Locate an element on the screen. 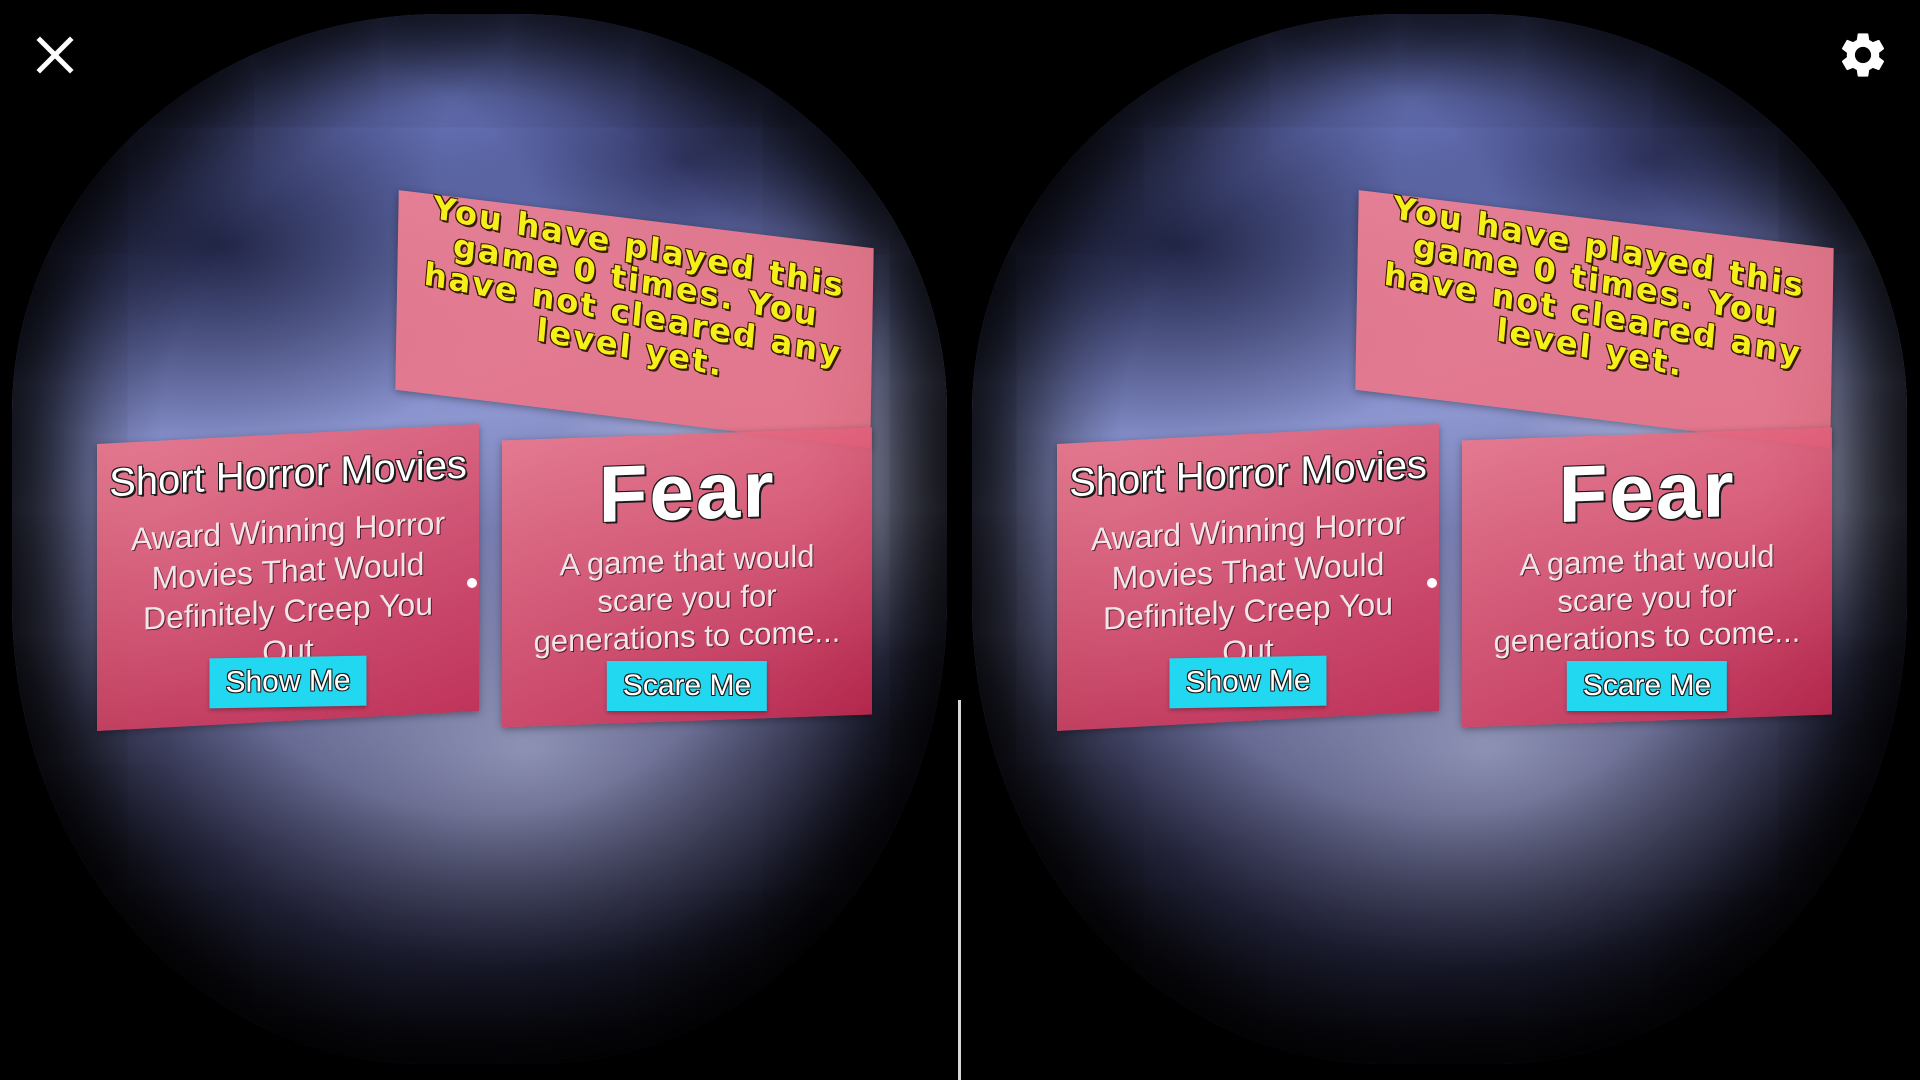 This screenshot has height=1080, width=1920. gear-icon is located at coordinates (1863, 55).